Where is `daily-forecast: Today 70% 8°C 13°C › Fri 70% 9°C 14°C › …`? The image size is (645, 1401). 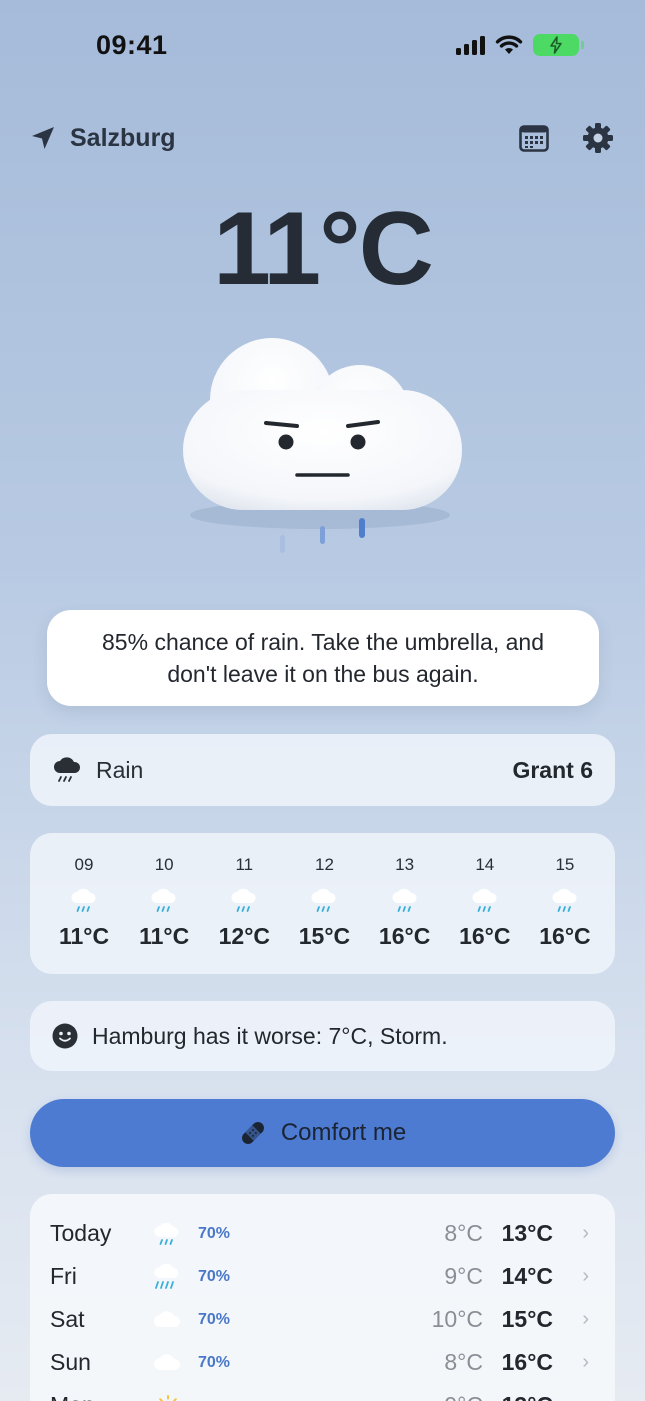 daily-forecast: Today 70% 8°C 13°C › Fri 70% 9°C 14°C › … is located at coordinates (322, 1297).